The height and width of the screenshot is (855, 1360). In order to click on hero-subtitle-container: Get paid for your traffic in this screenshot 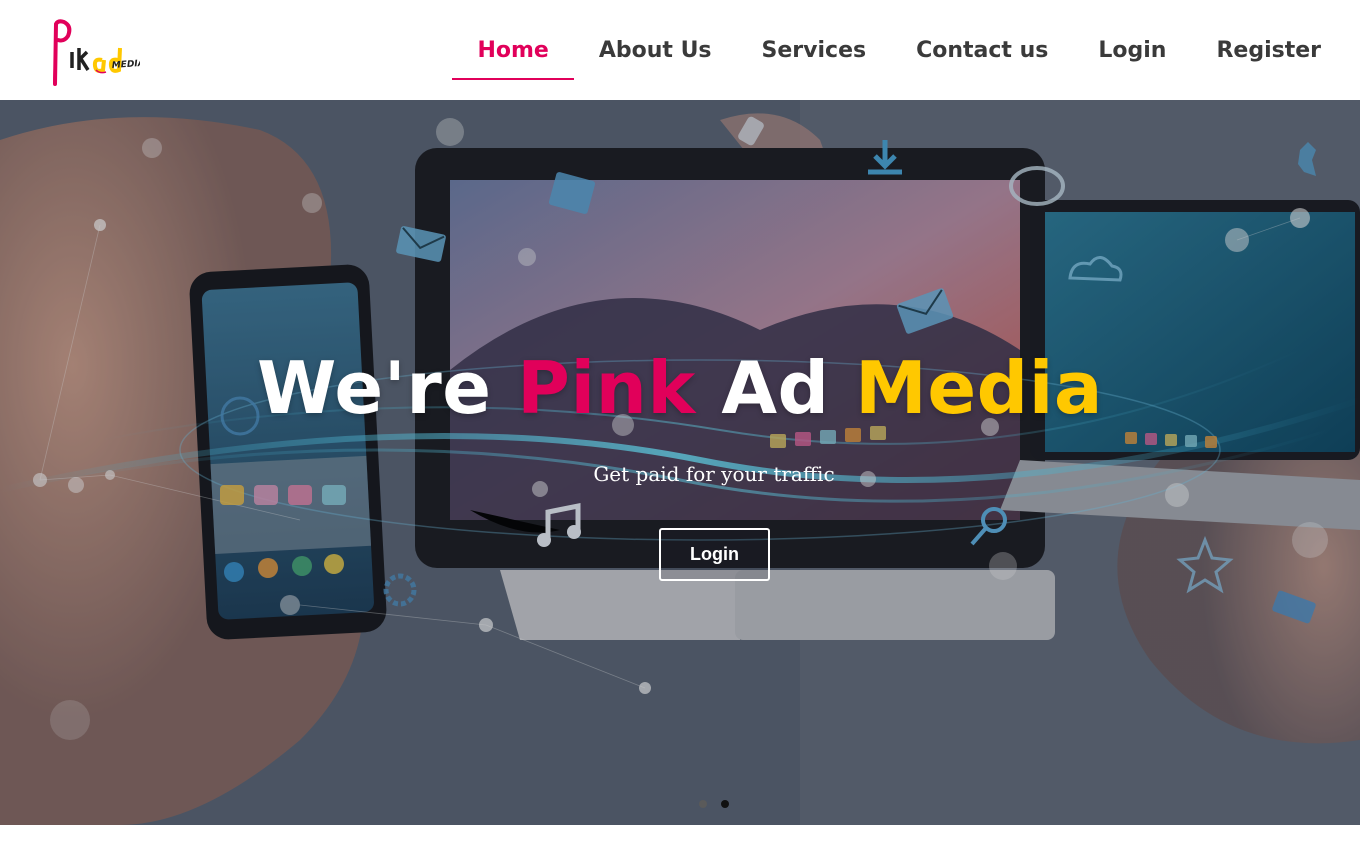, I will do `click(680, 474)`.